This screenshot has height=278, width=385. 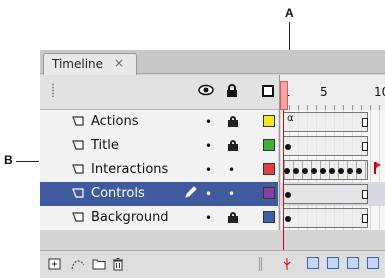 What do you see at coordinates (99, 266) in the screenshot?
I see `new-folder-icon` at bounding box center [99, 266].